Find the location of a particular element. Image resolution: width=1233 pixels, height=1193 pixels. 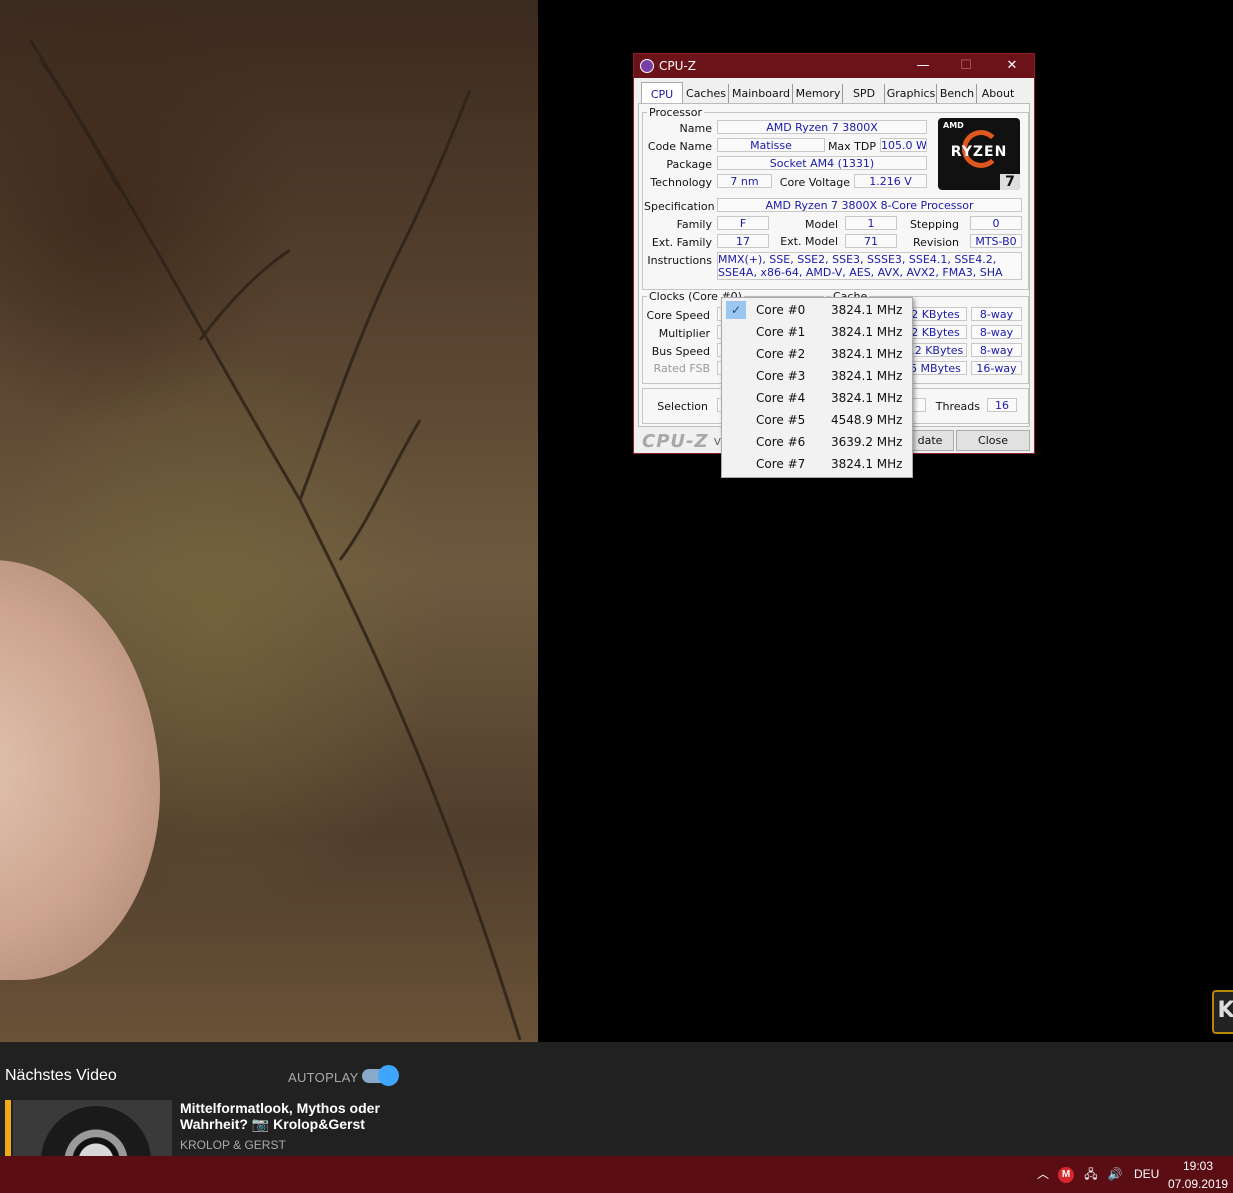

cpuz-footer-logo: CPU-Z is located at coordinates (675, 441).